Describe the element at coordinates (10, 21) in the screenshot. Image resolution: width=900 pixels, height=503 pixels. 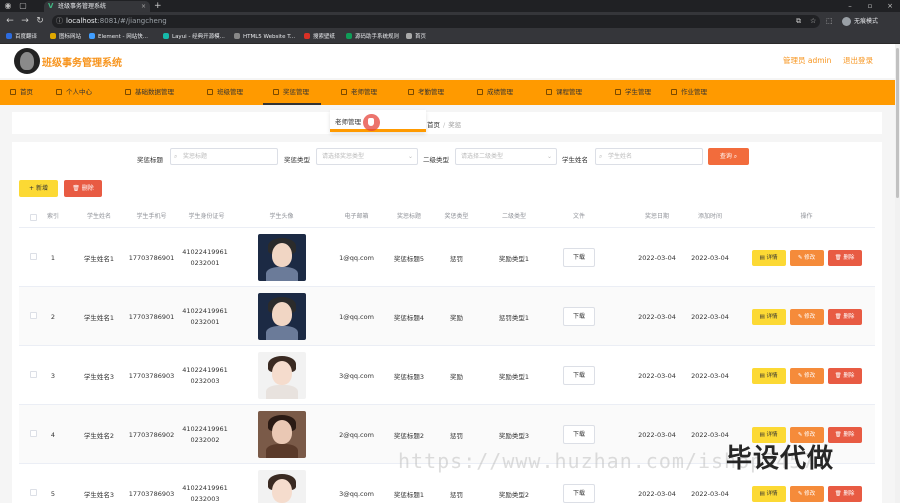
I see `back-icon: ←` at that location.